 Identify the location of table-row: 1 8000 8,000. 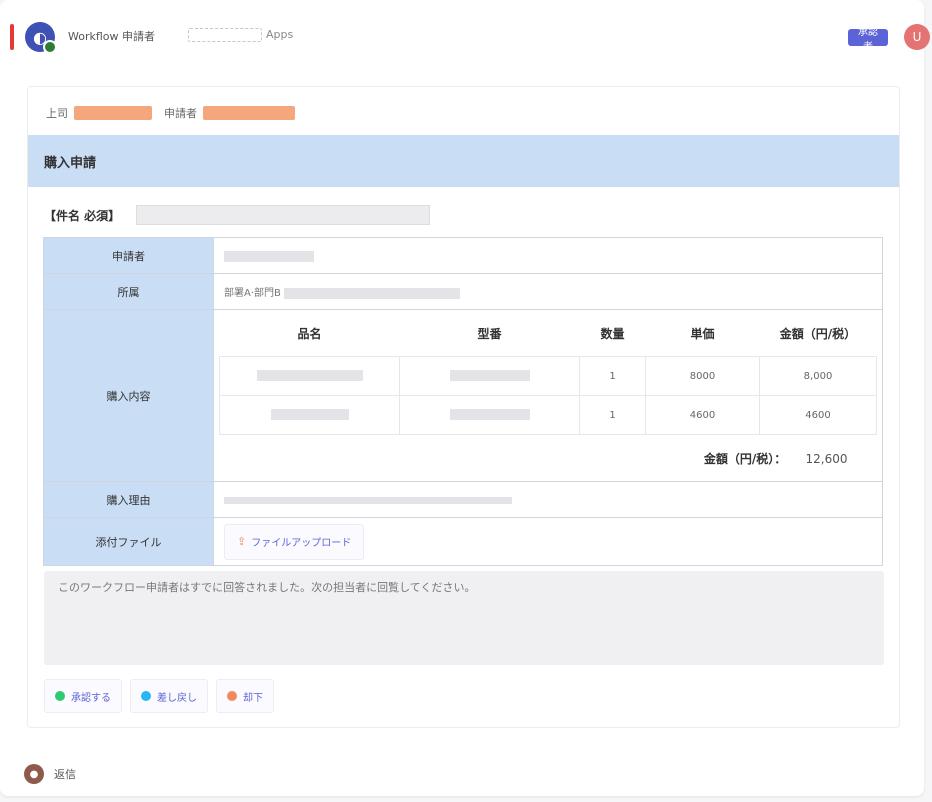
(548, 376).